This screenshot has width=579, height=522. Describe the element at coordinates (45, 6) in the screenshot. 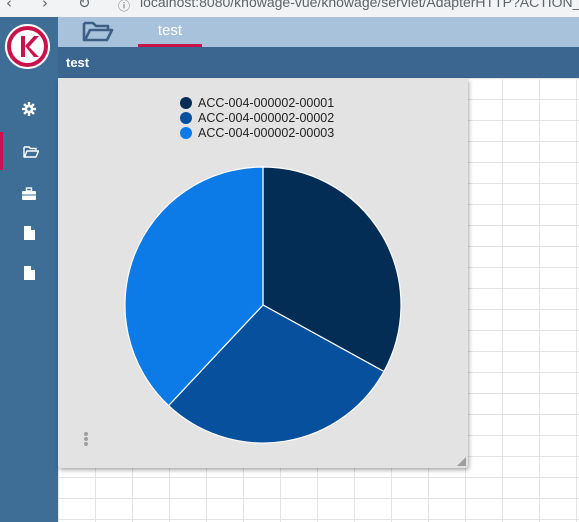

I see `forward-icon: ›` at that location.